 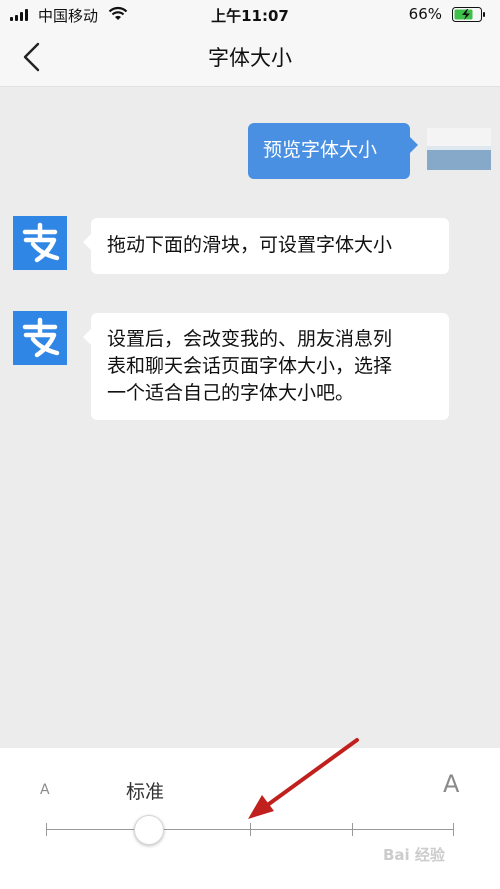 I want to click on watermark: Bai 经验, so click(x=414, y=855).